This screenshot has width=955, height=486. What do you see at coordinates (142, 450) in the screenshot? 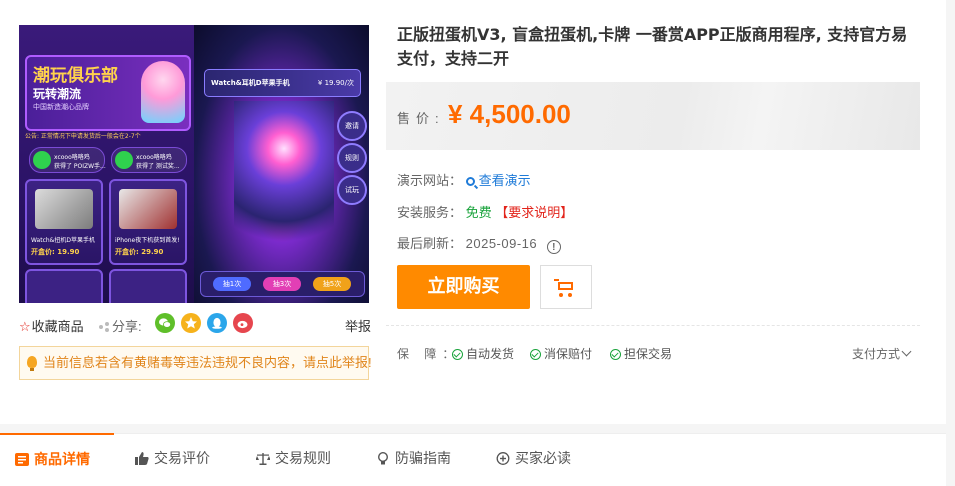
I see `thumbs-up-icon` at bounding box center [142, 450].